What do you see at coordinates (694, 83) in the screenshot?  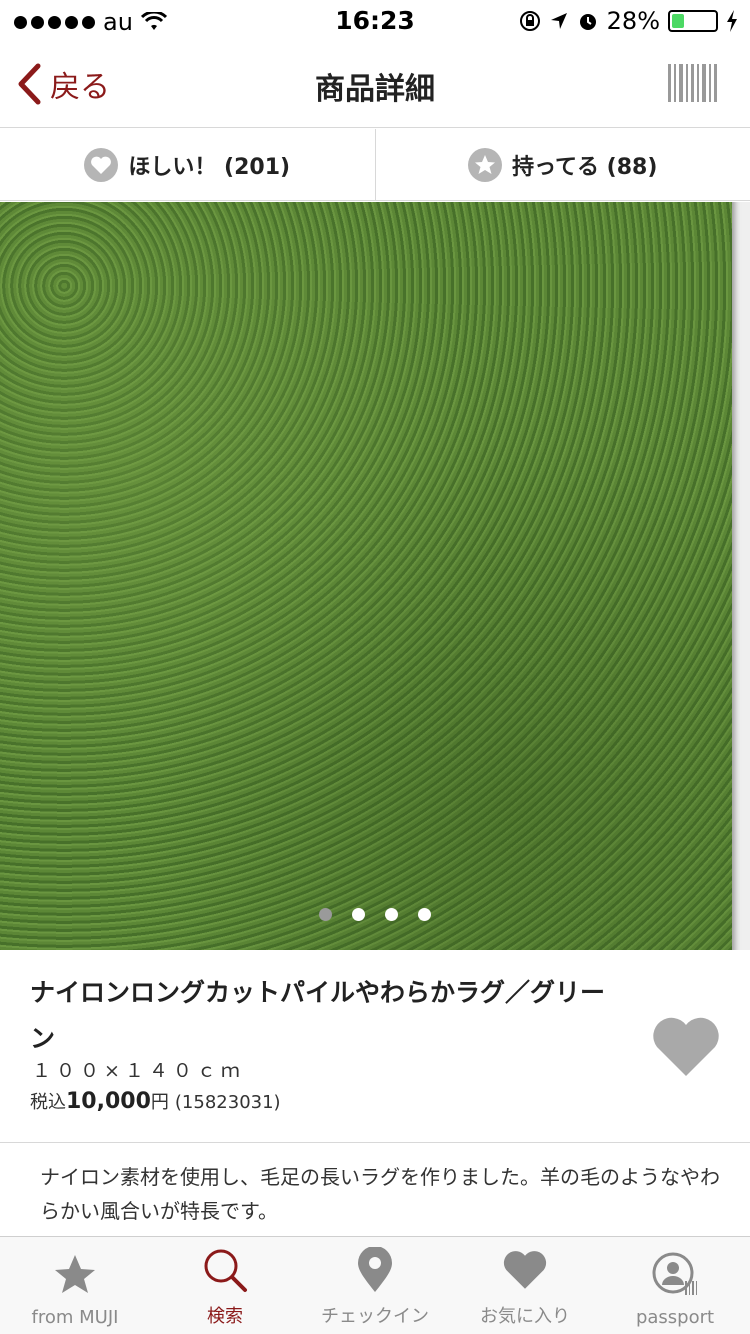 I see `barcode-icon` at bounding box center [694, 83].